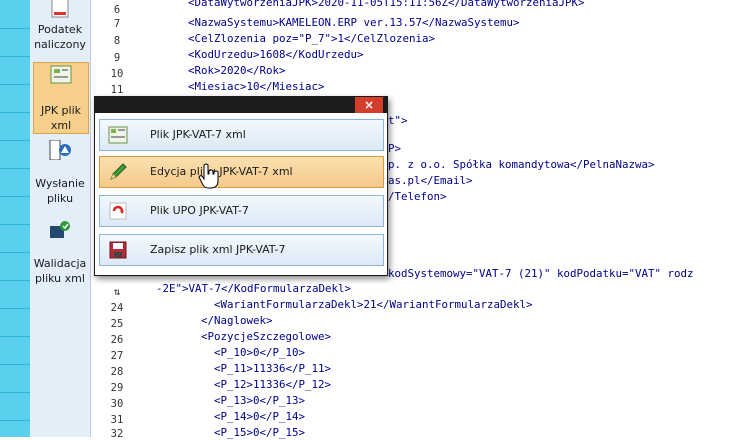 This screenshot has height=440, width=750. Describe the element at coordinates (117, 404) in the screenshot. I see `line-number: 30` at that location.